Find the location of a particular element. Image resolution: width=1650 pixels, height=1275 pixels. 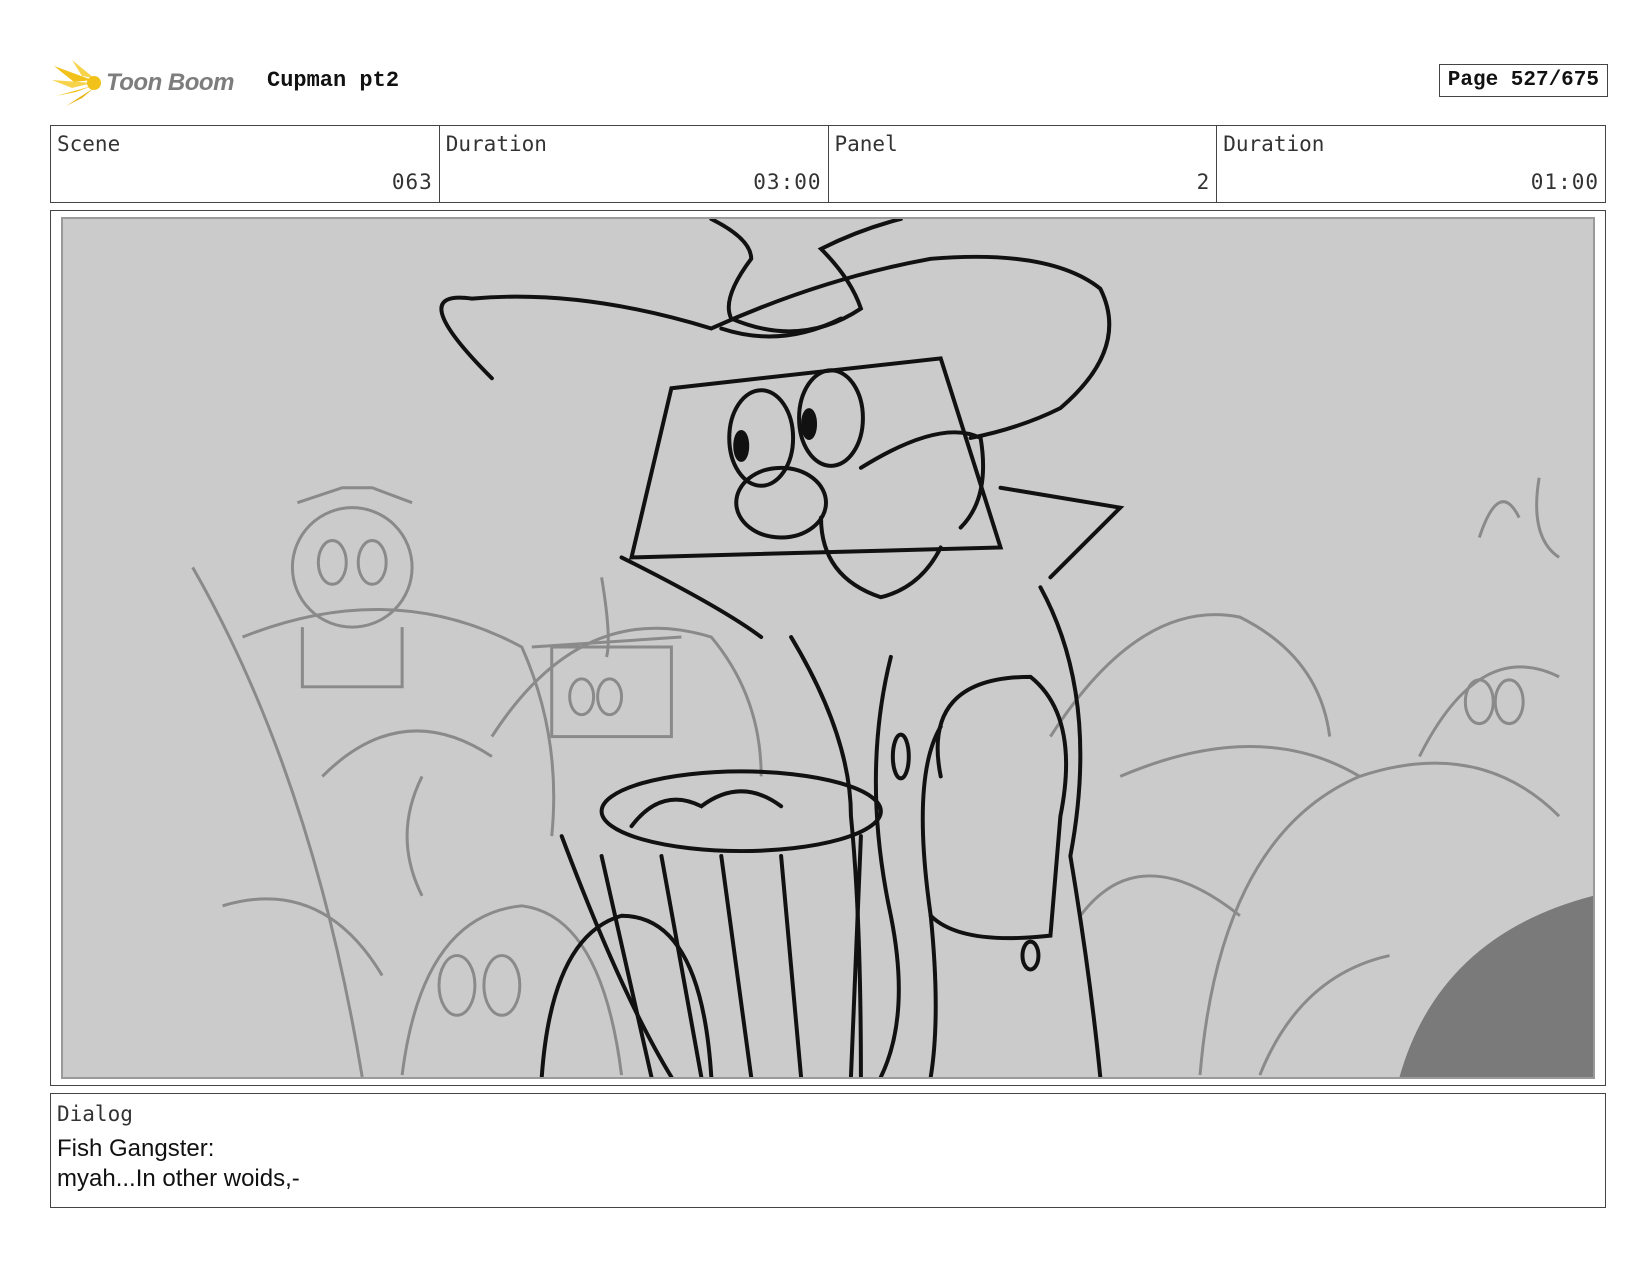

panel-duration-value: 01:00 is located at coordinates (1564, 182).